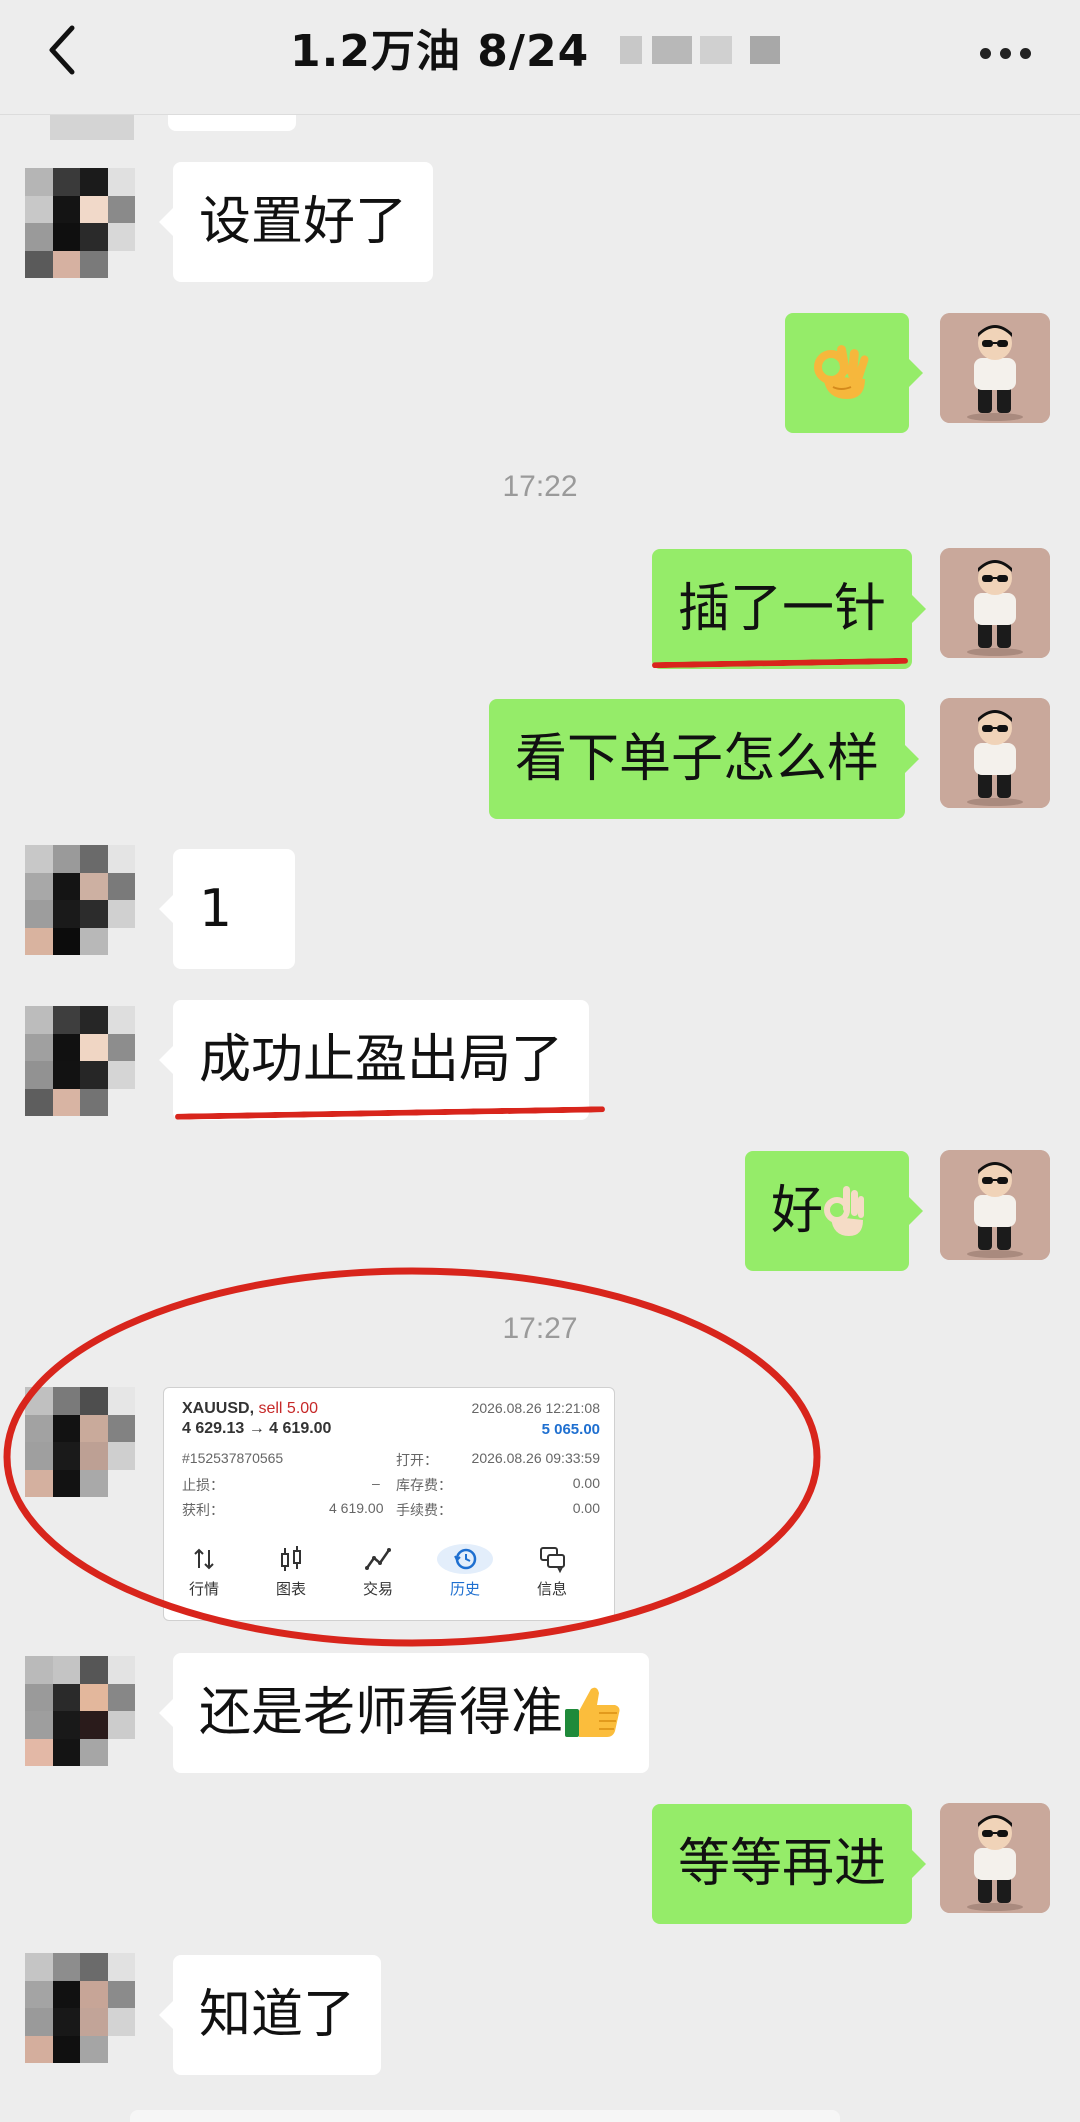 Image resolution: width=1080 pixels, height=2122 pixels. I want to click on tab-messages: 信息, so click(552, 1571).